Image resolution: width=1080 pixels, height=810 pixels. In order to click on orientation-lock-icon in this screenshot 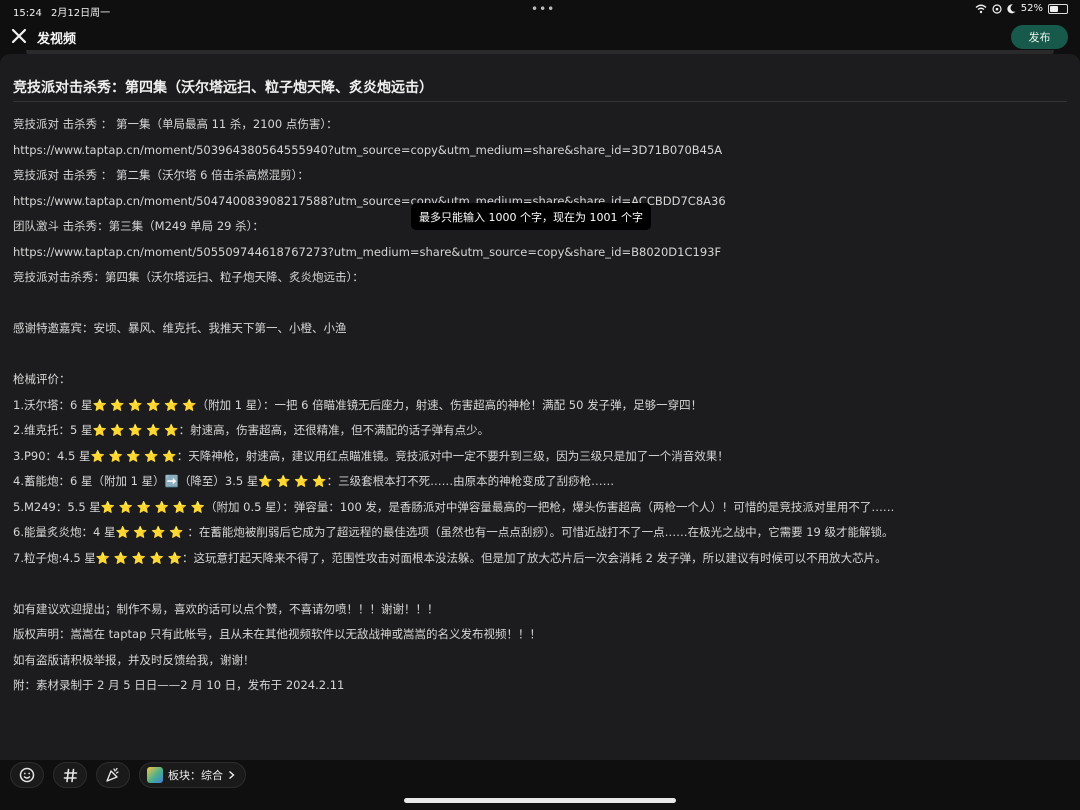, I will do `click(997, 8)`.